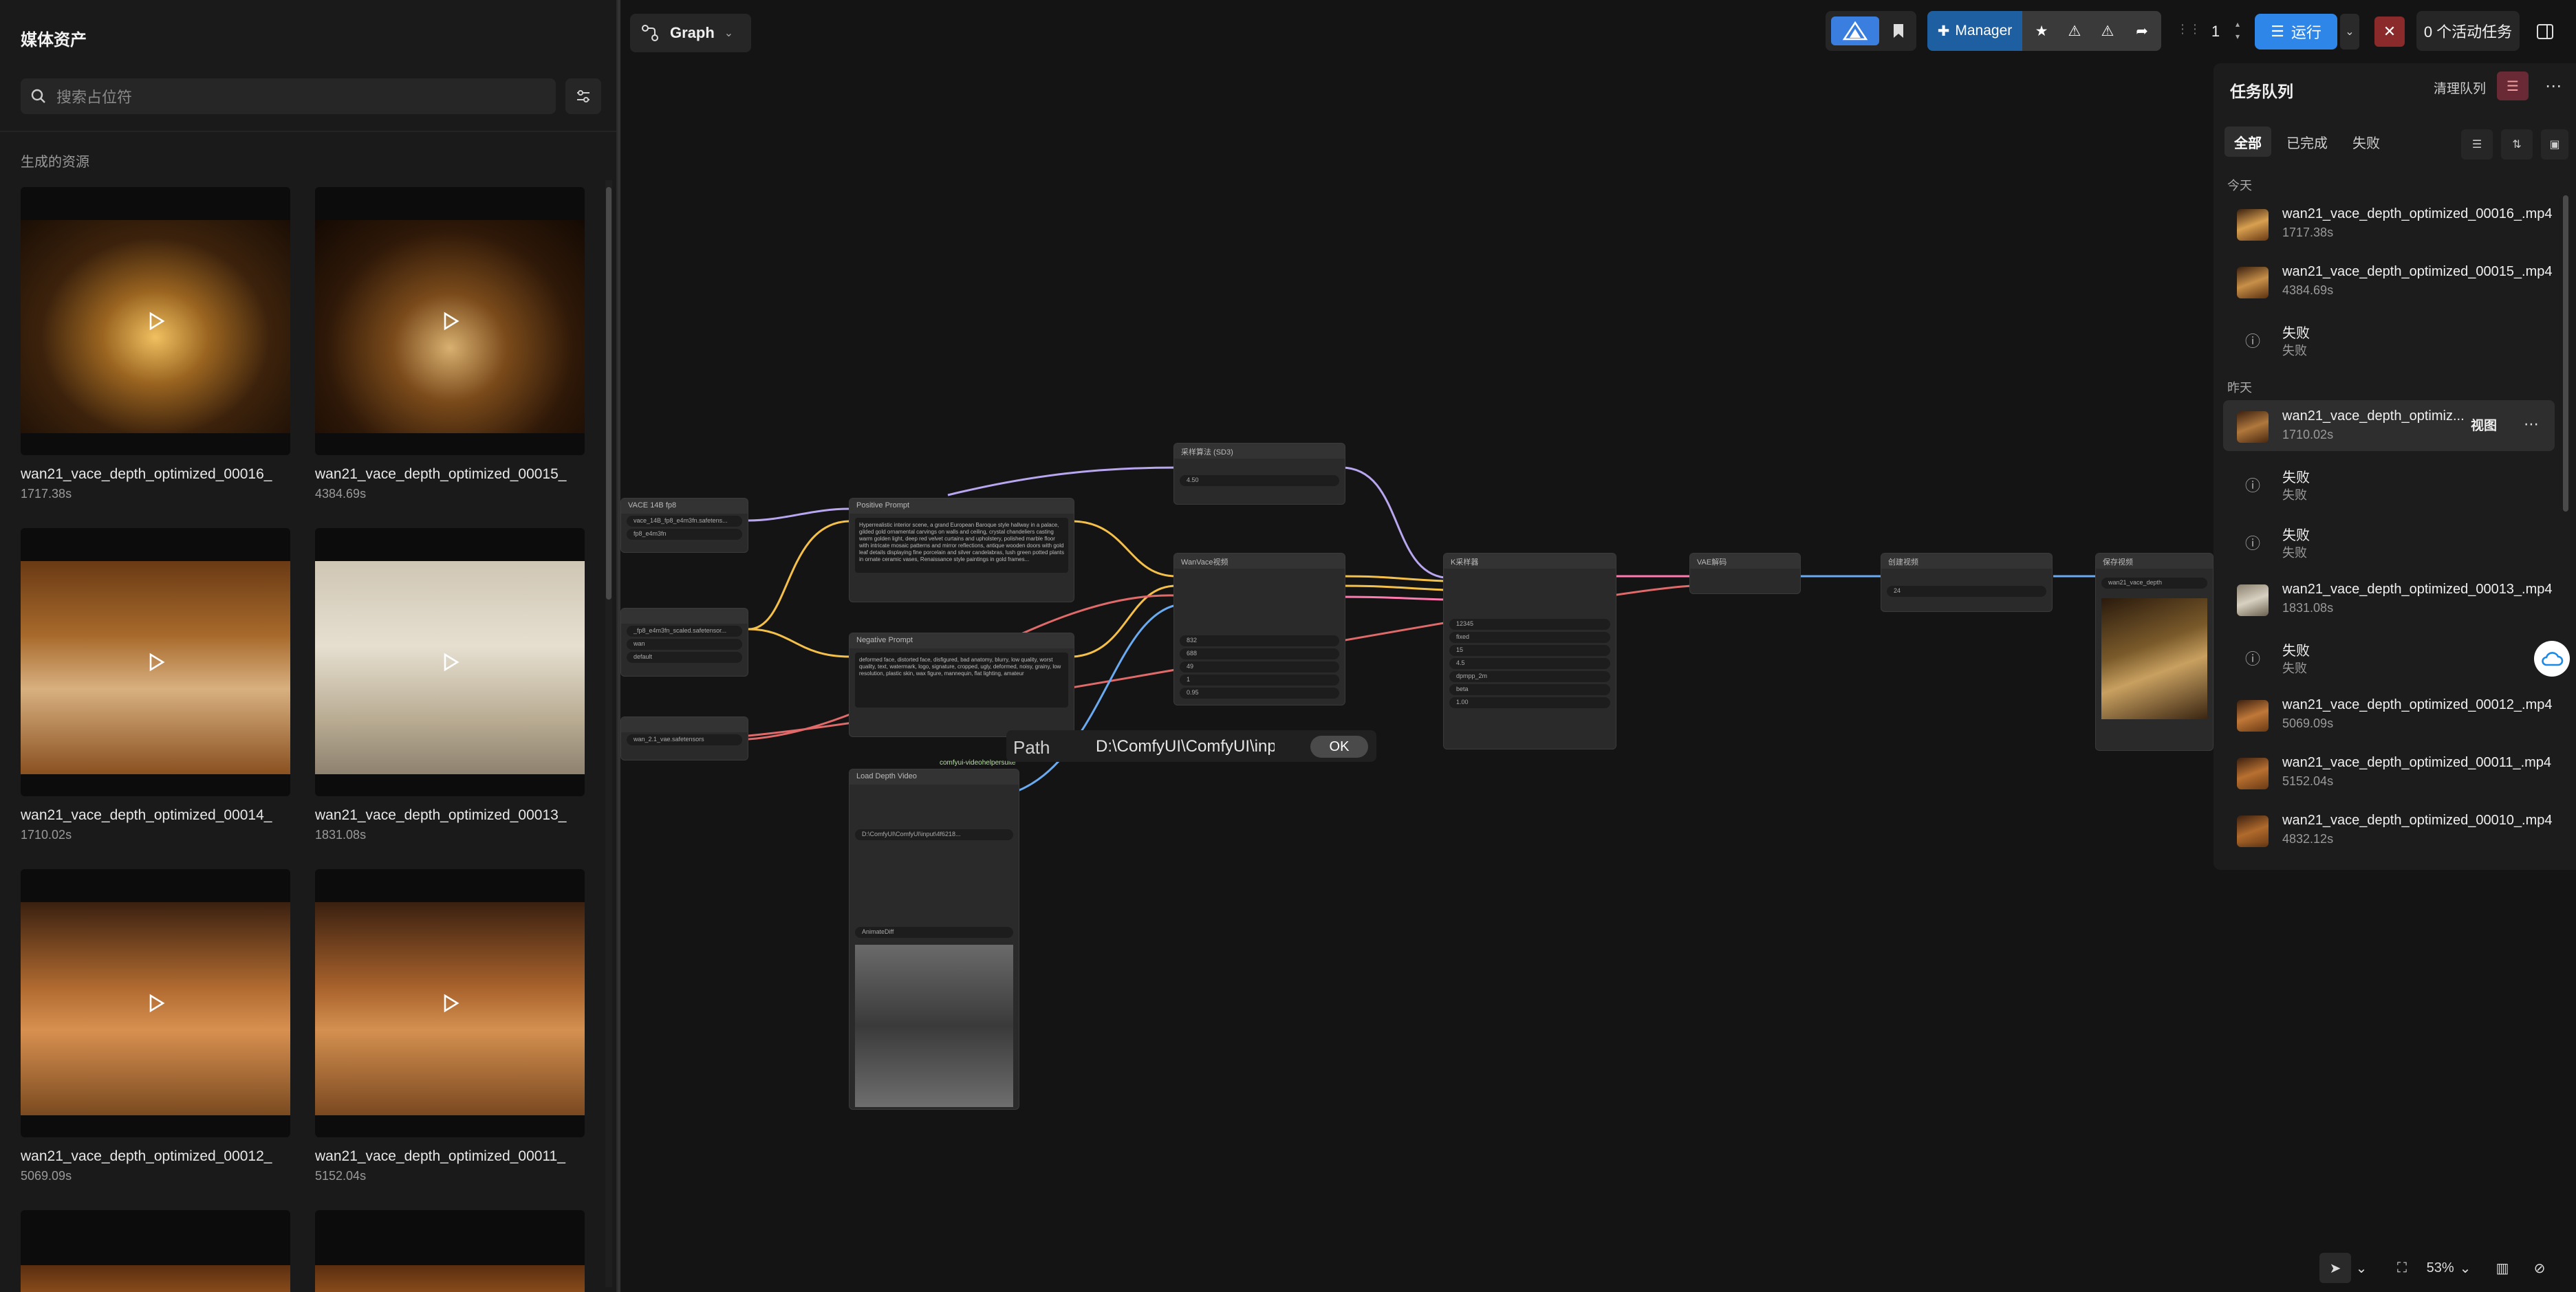 The image size is (2576, 1292). I want to click on stepper-icon: ▴ ▾, so click(2240, 31).